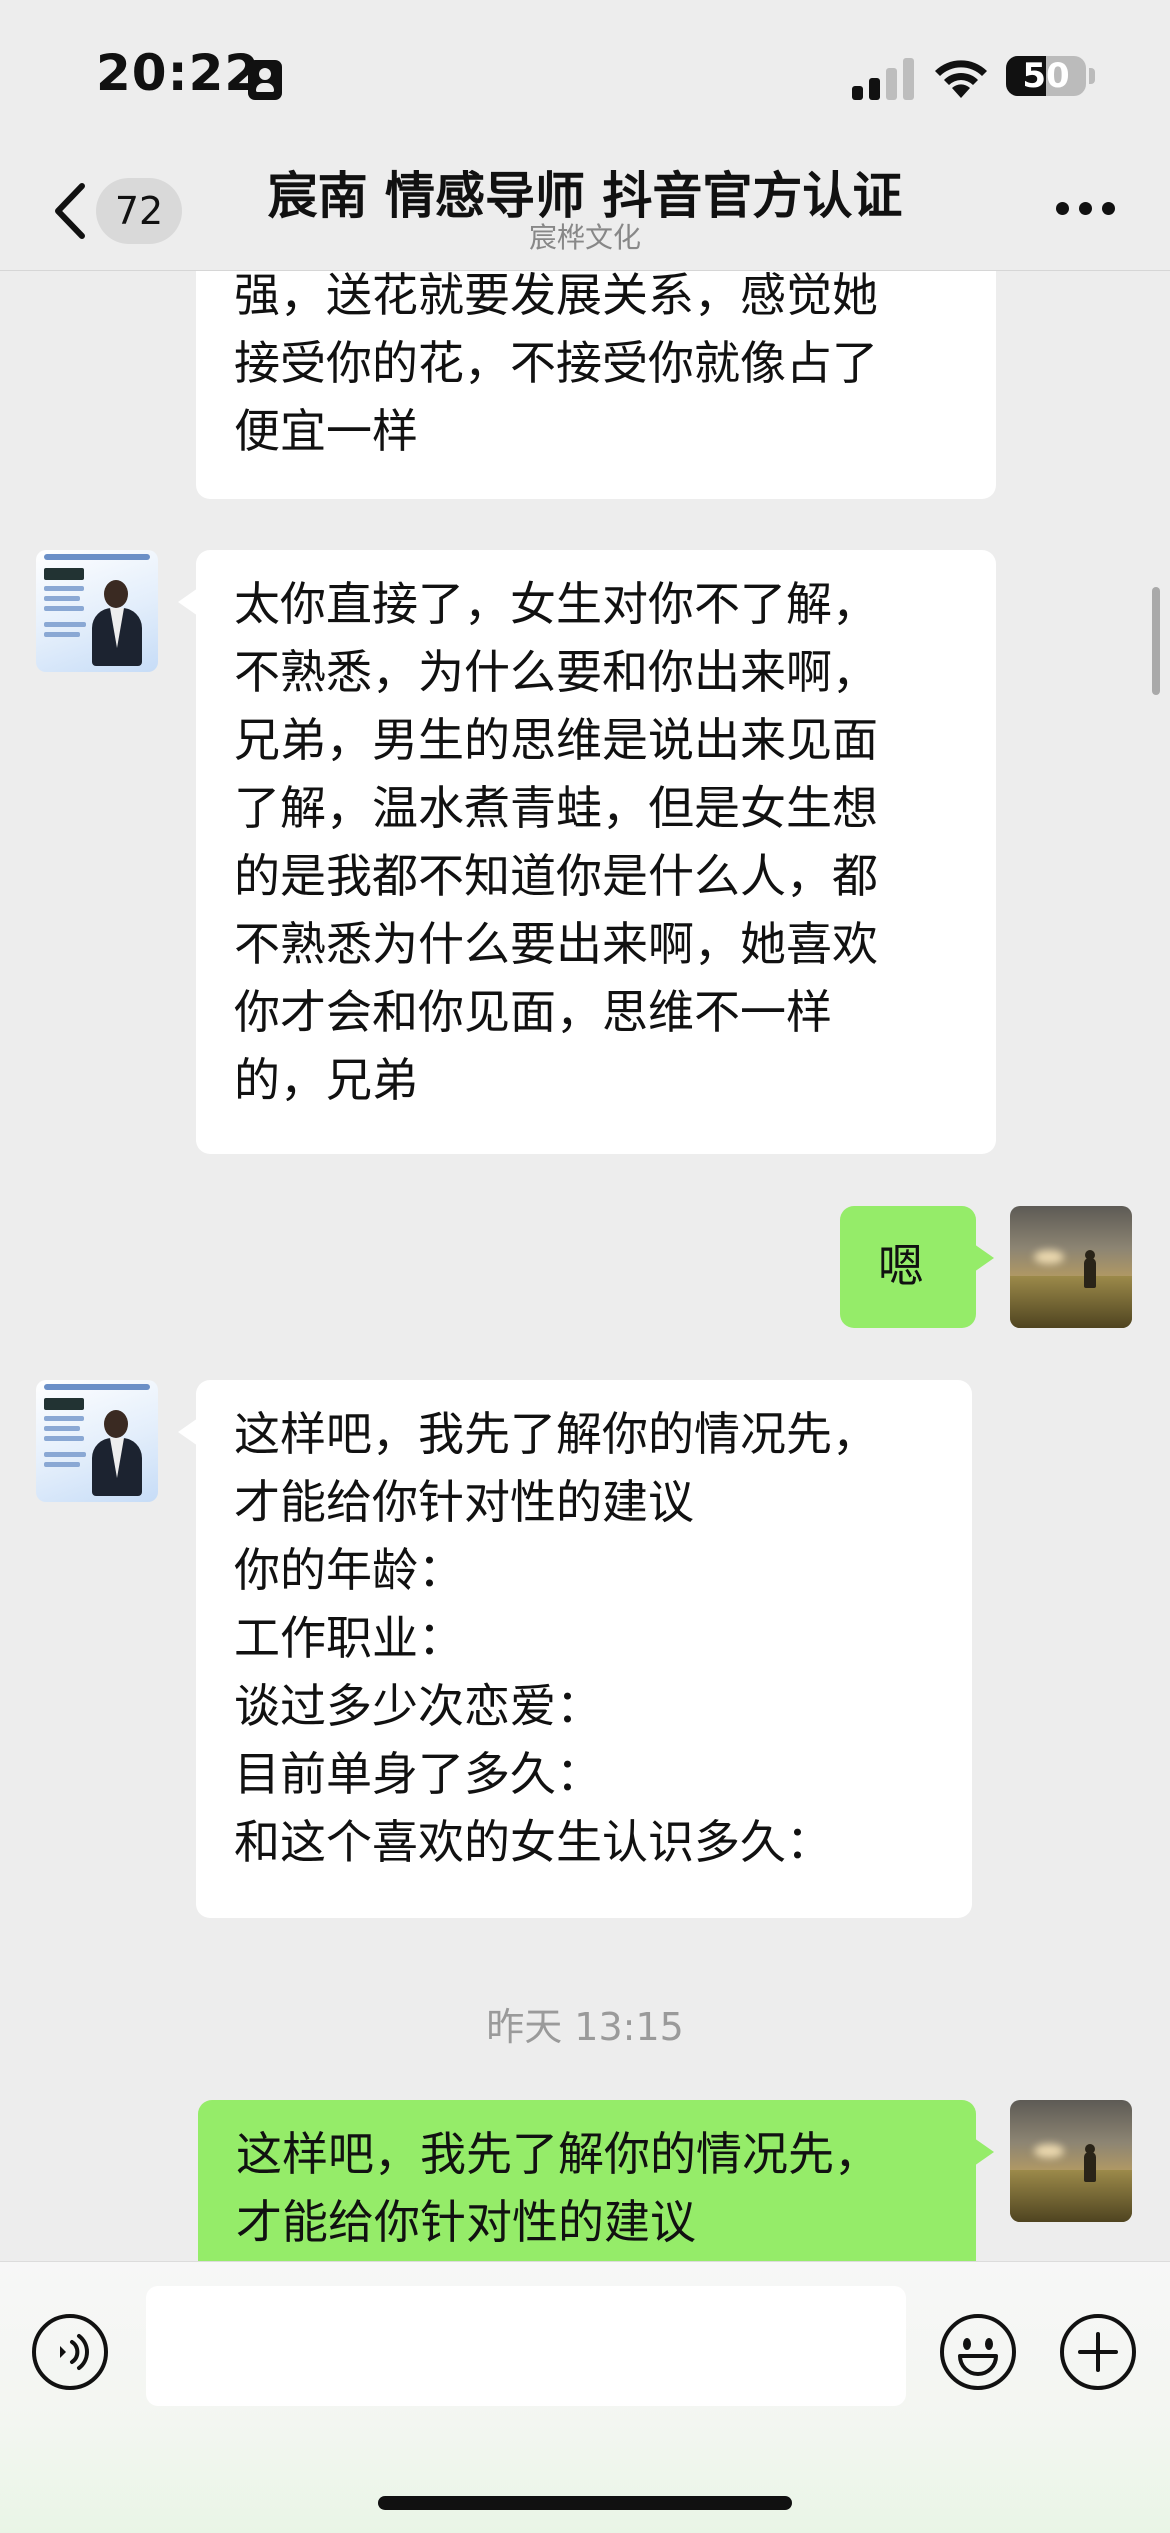 This screenshot has width=1170, height=2533. Describe the element at coordinates (596, 385) in the screenshot. I see `message-bubble-incoming: 强，送花就要发展关系，感觉她 接受你的花，不接受你就像占了 便宜一样` at that location.